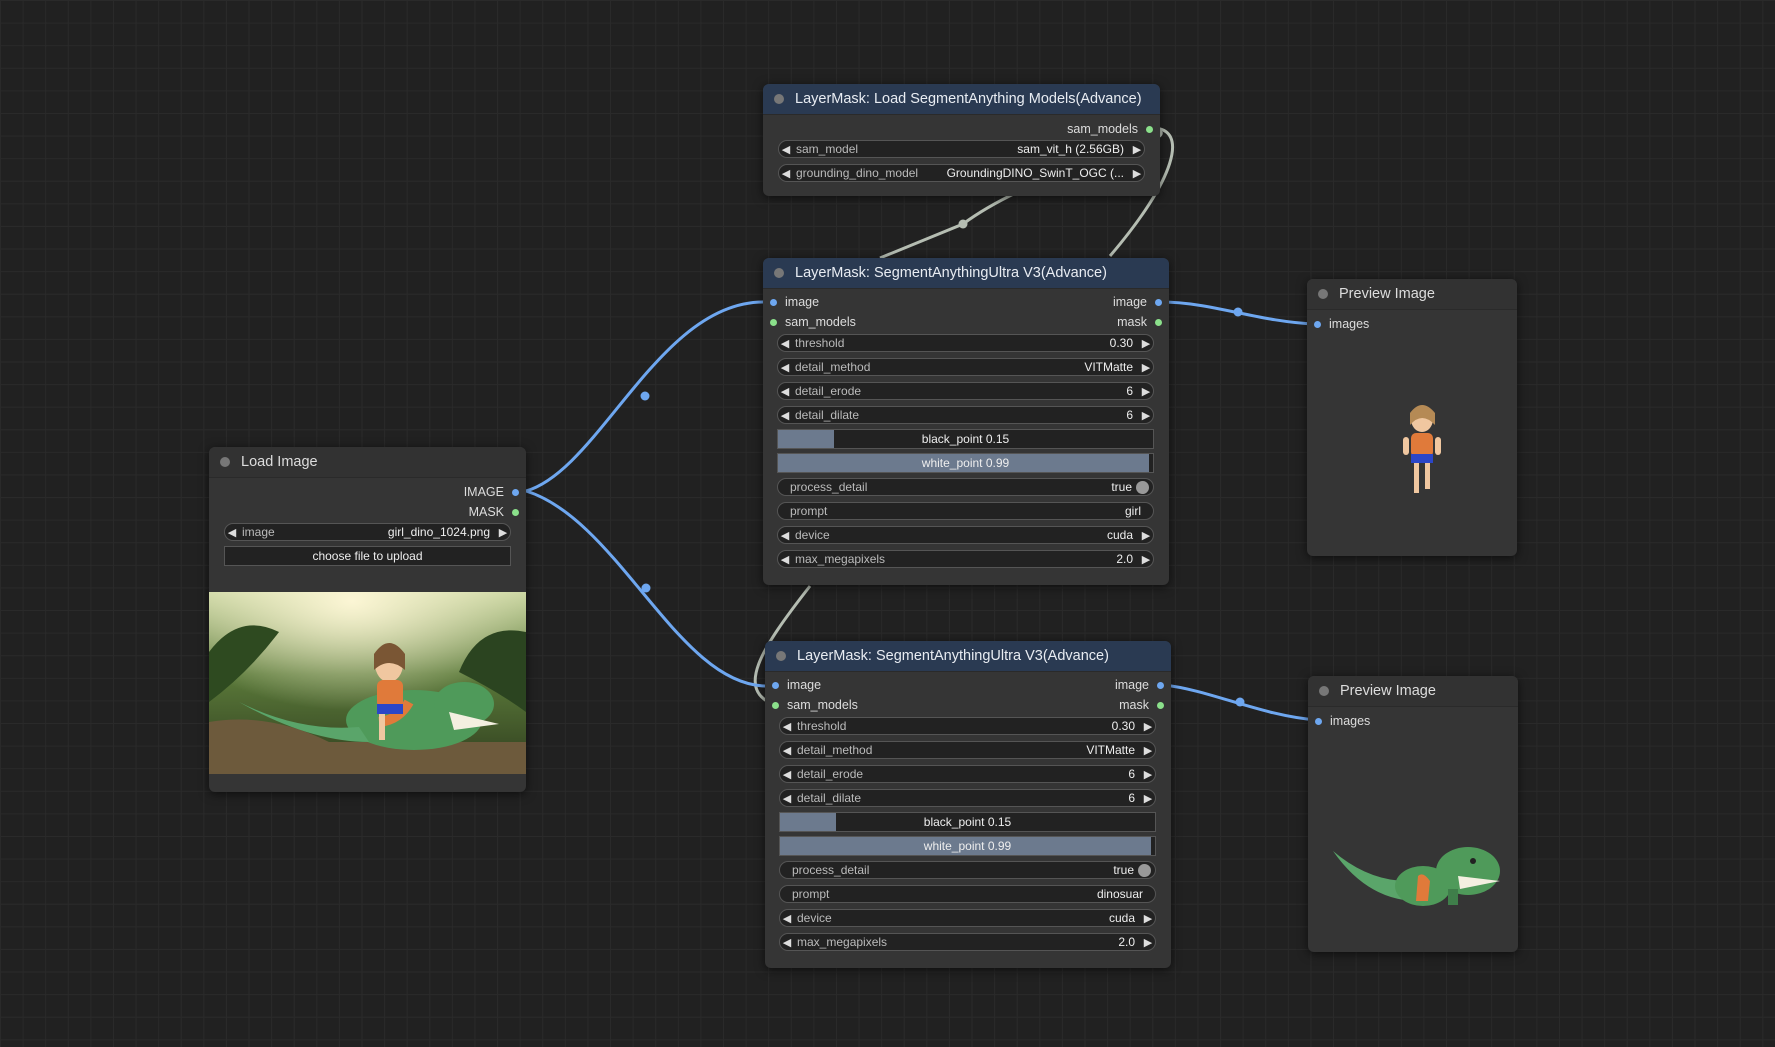  Describe the element at coordinates (494, 512) in the screenshot. I see `output-mask: MASK` at that location.